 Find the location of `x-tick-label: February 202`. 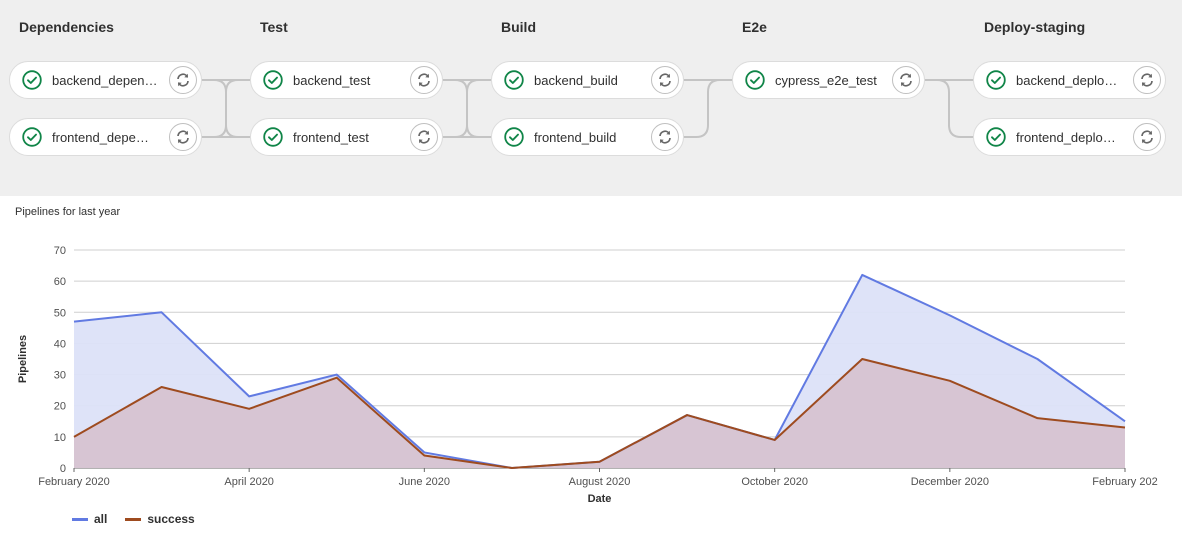

x-tick-label: February 202 is located at coordinates (1124, 482).